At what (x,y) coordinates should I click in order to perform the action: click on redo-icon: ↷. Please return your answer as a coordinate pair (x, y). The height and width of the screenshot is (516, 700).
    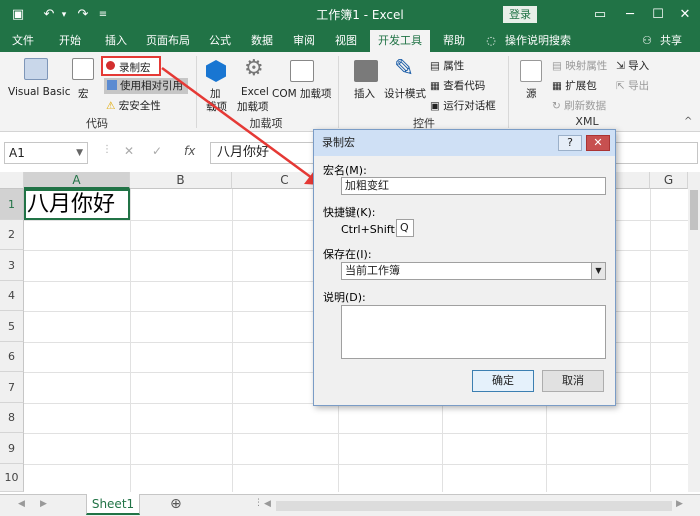
    Looking at the image, I should click on (83, 15).